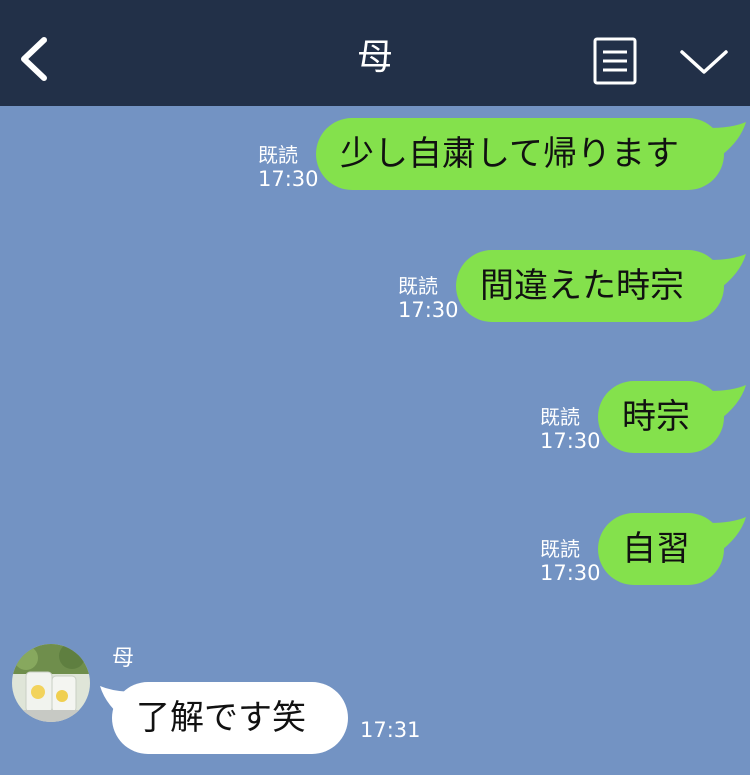  What do you see at coordinates (221, 718) in the screenshot?
I see `message-text: 了解です笑` at bounding box center [221, 718].